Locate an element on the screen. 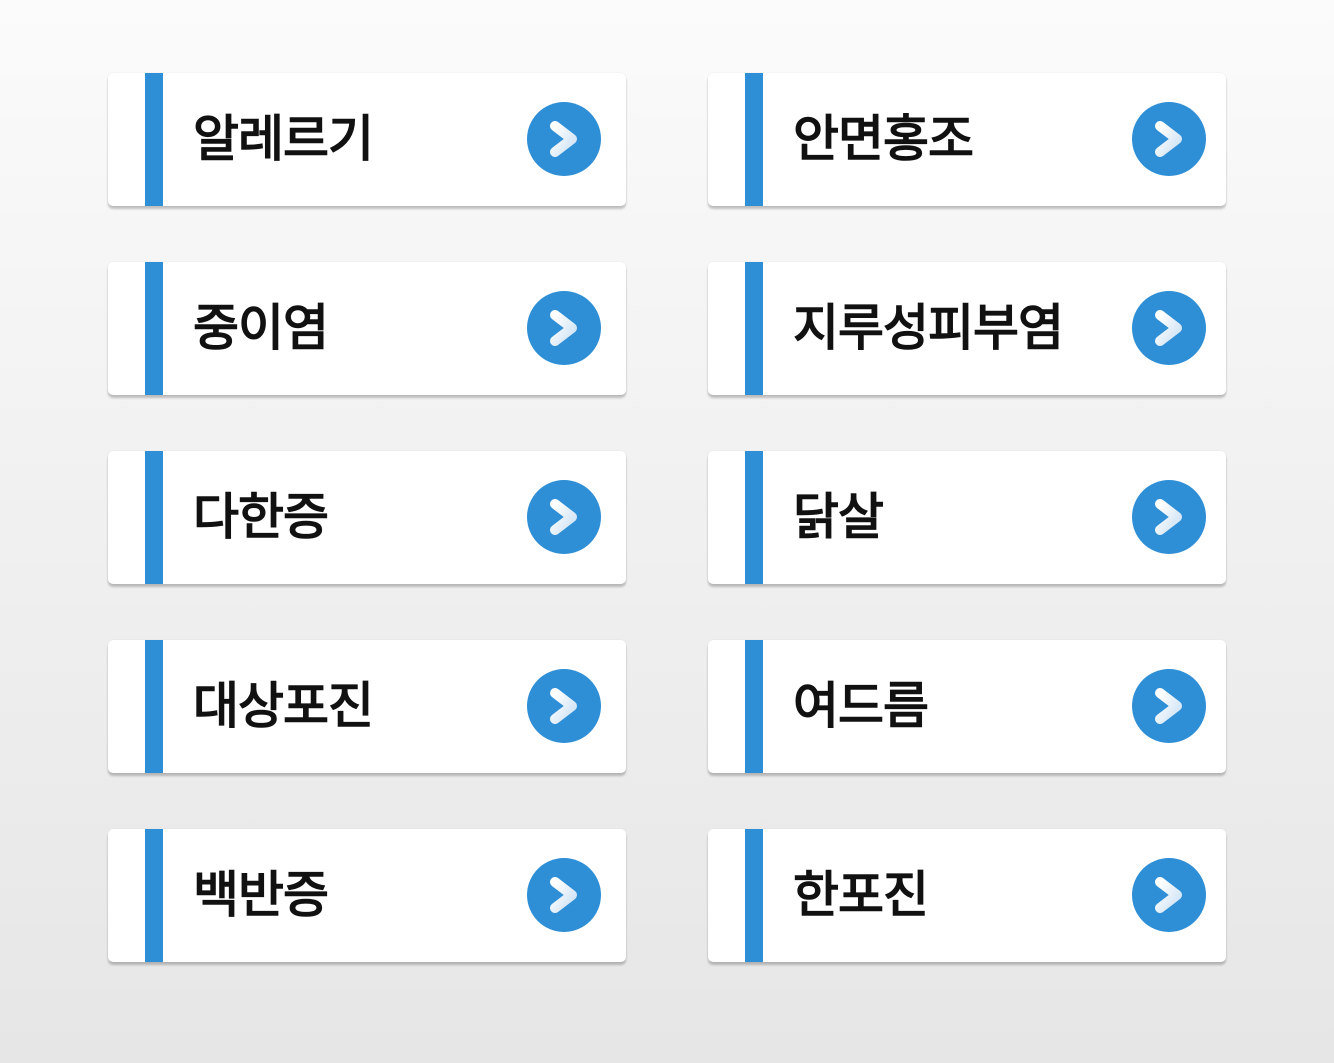 This screenshot has height=1063, width=1334. condition-label: 대상포진 is located at coordinates (283, 706).